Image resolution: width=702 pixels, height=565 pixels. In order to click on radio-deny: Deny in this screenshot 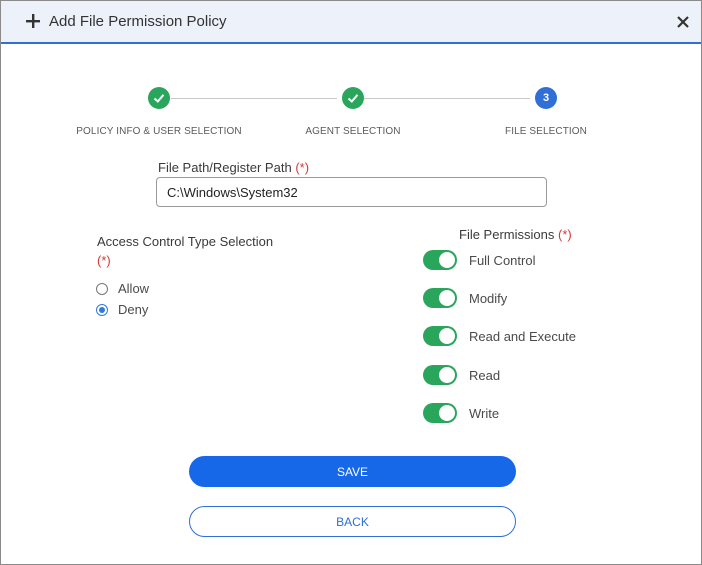, I will do `click(122, 309)`.